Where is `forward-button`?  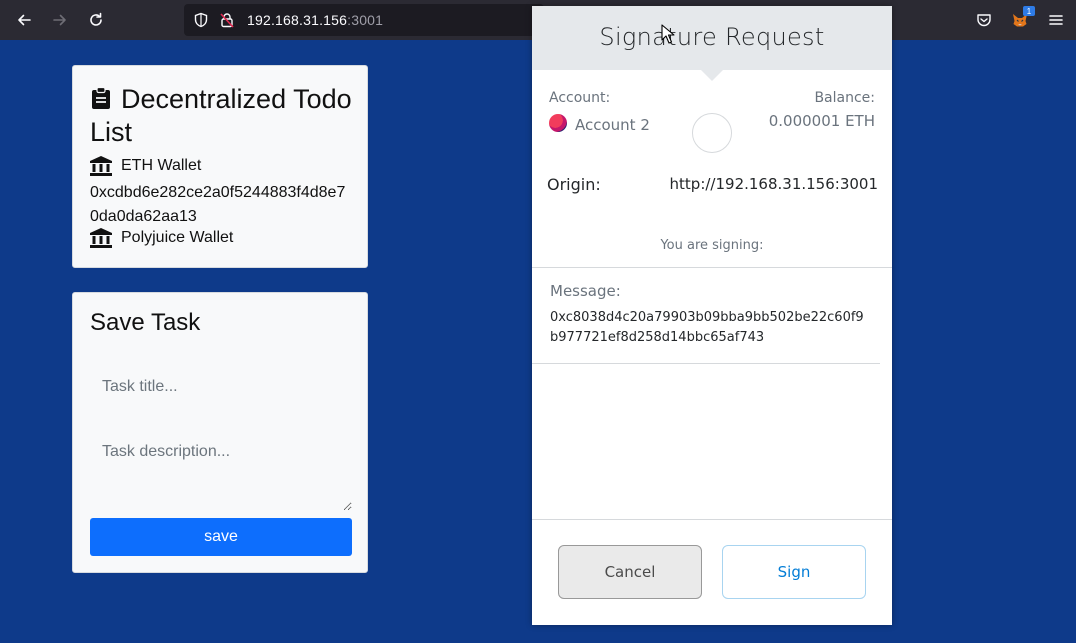 forward-button is located at coordinates (60, 20).